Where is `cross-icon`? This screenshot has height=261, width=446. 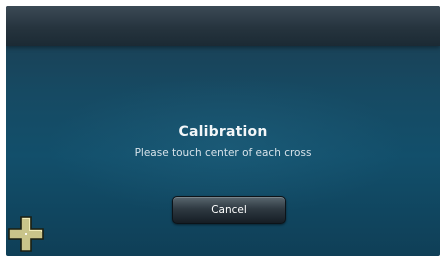
cross-icon is located at coordinates (26, 234).